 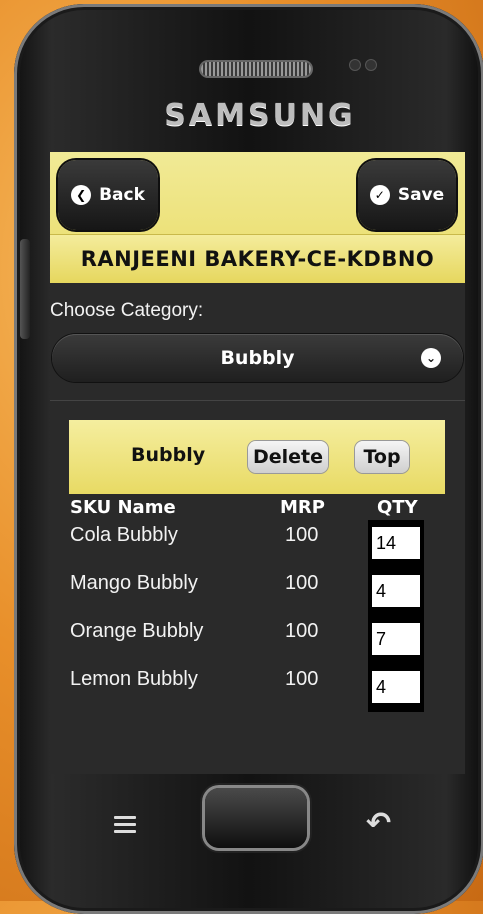 What do you see at coordinates (134, 583) in the screenshot?
I see `sku-name: Mango Bubbly` at bounding box center [134, 583].